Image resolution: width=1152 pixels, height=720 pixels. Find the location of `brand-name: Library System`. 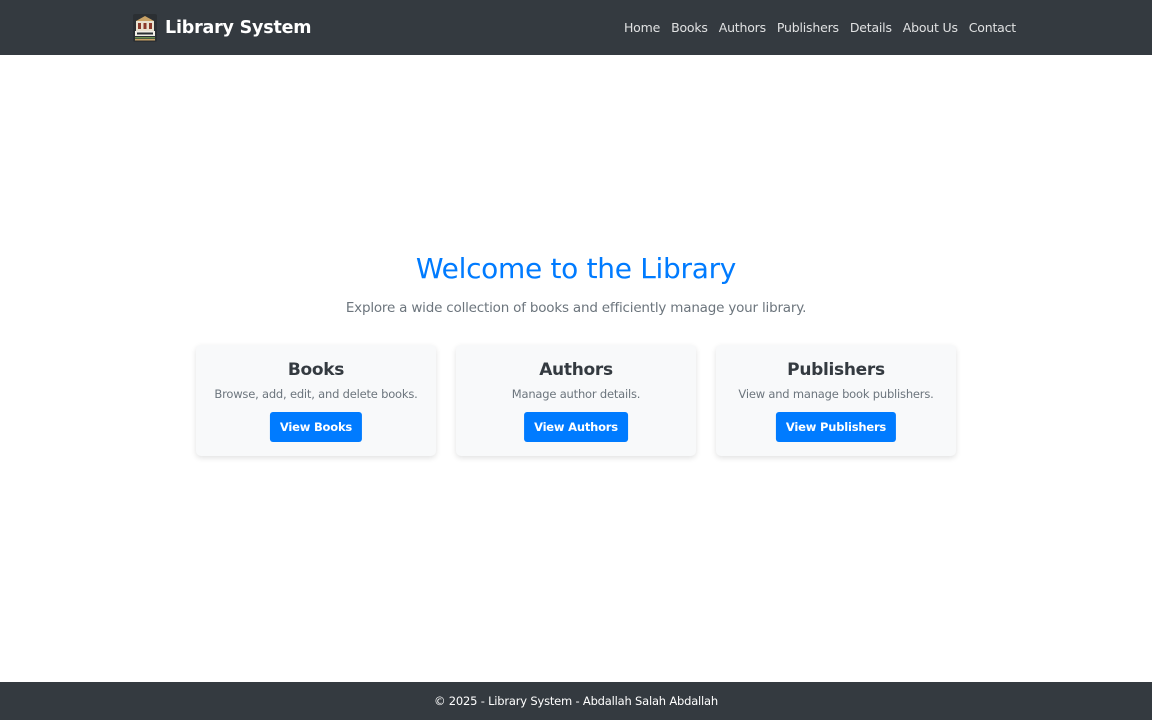

brand-name: Library System is located at coordinates (238, 27).